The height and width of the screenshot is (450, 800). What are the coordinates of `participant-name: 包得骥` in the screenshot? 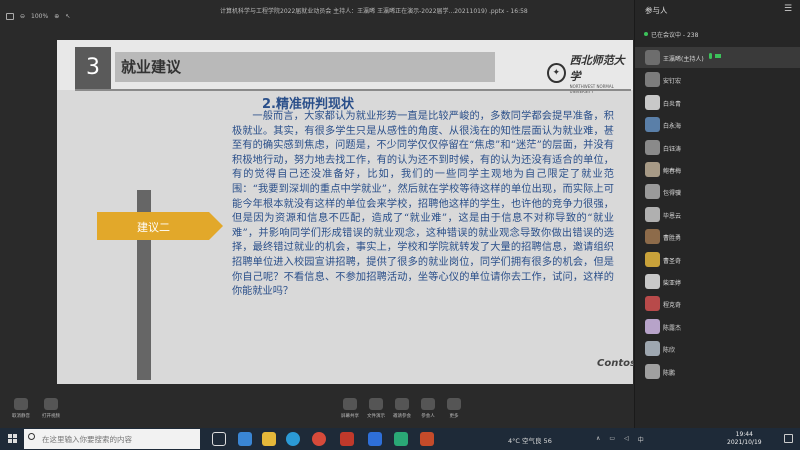 It's located at (672, 194).